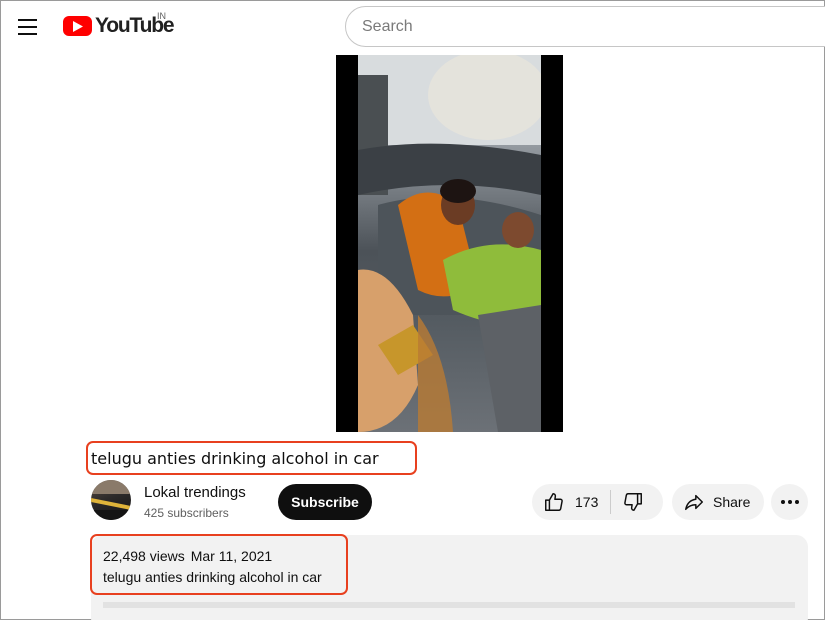  Describe the element at coordinates (195, 492) in the screenshot. I see `channel-name: Lokal trendings` at that location.